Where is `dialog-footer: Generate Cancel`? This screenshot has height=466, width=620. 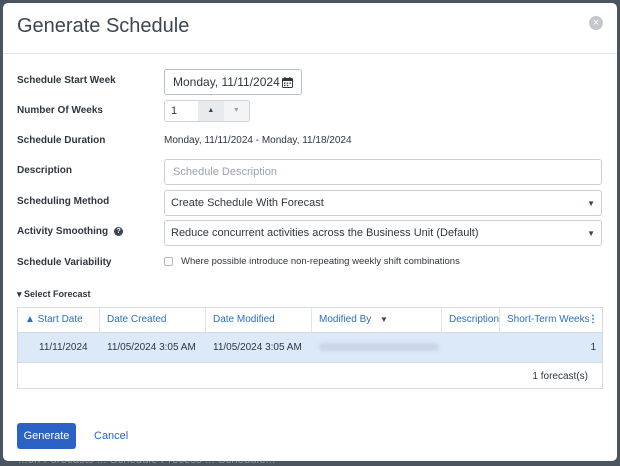
dialog-footer: Generate Cancel is located at coordinates (72, 436).